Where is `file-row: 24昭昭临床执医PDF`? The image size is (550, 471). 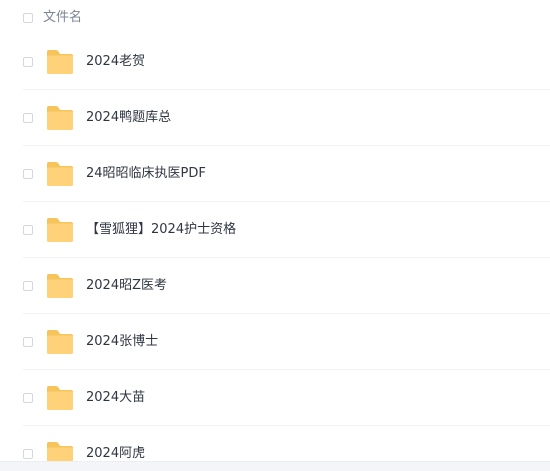 file-row: 24昭昭临床执医PDF is located at coordinates (275, 174).